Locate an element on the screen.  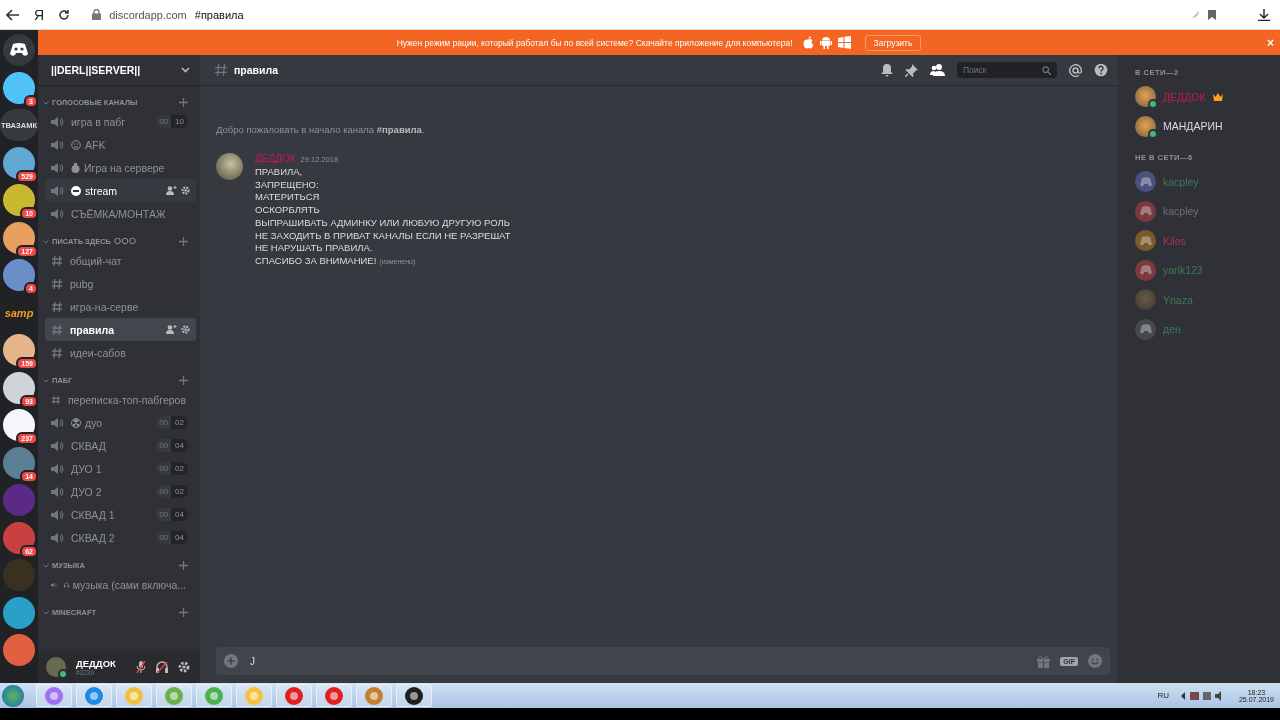
channel-item: общий-чат is located at coordinates (120, 260).